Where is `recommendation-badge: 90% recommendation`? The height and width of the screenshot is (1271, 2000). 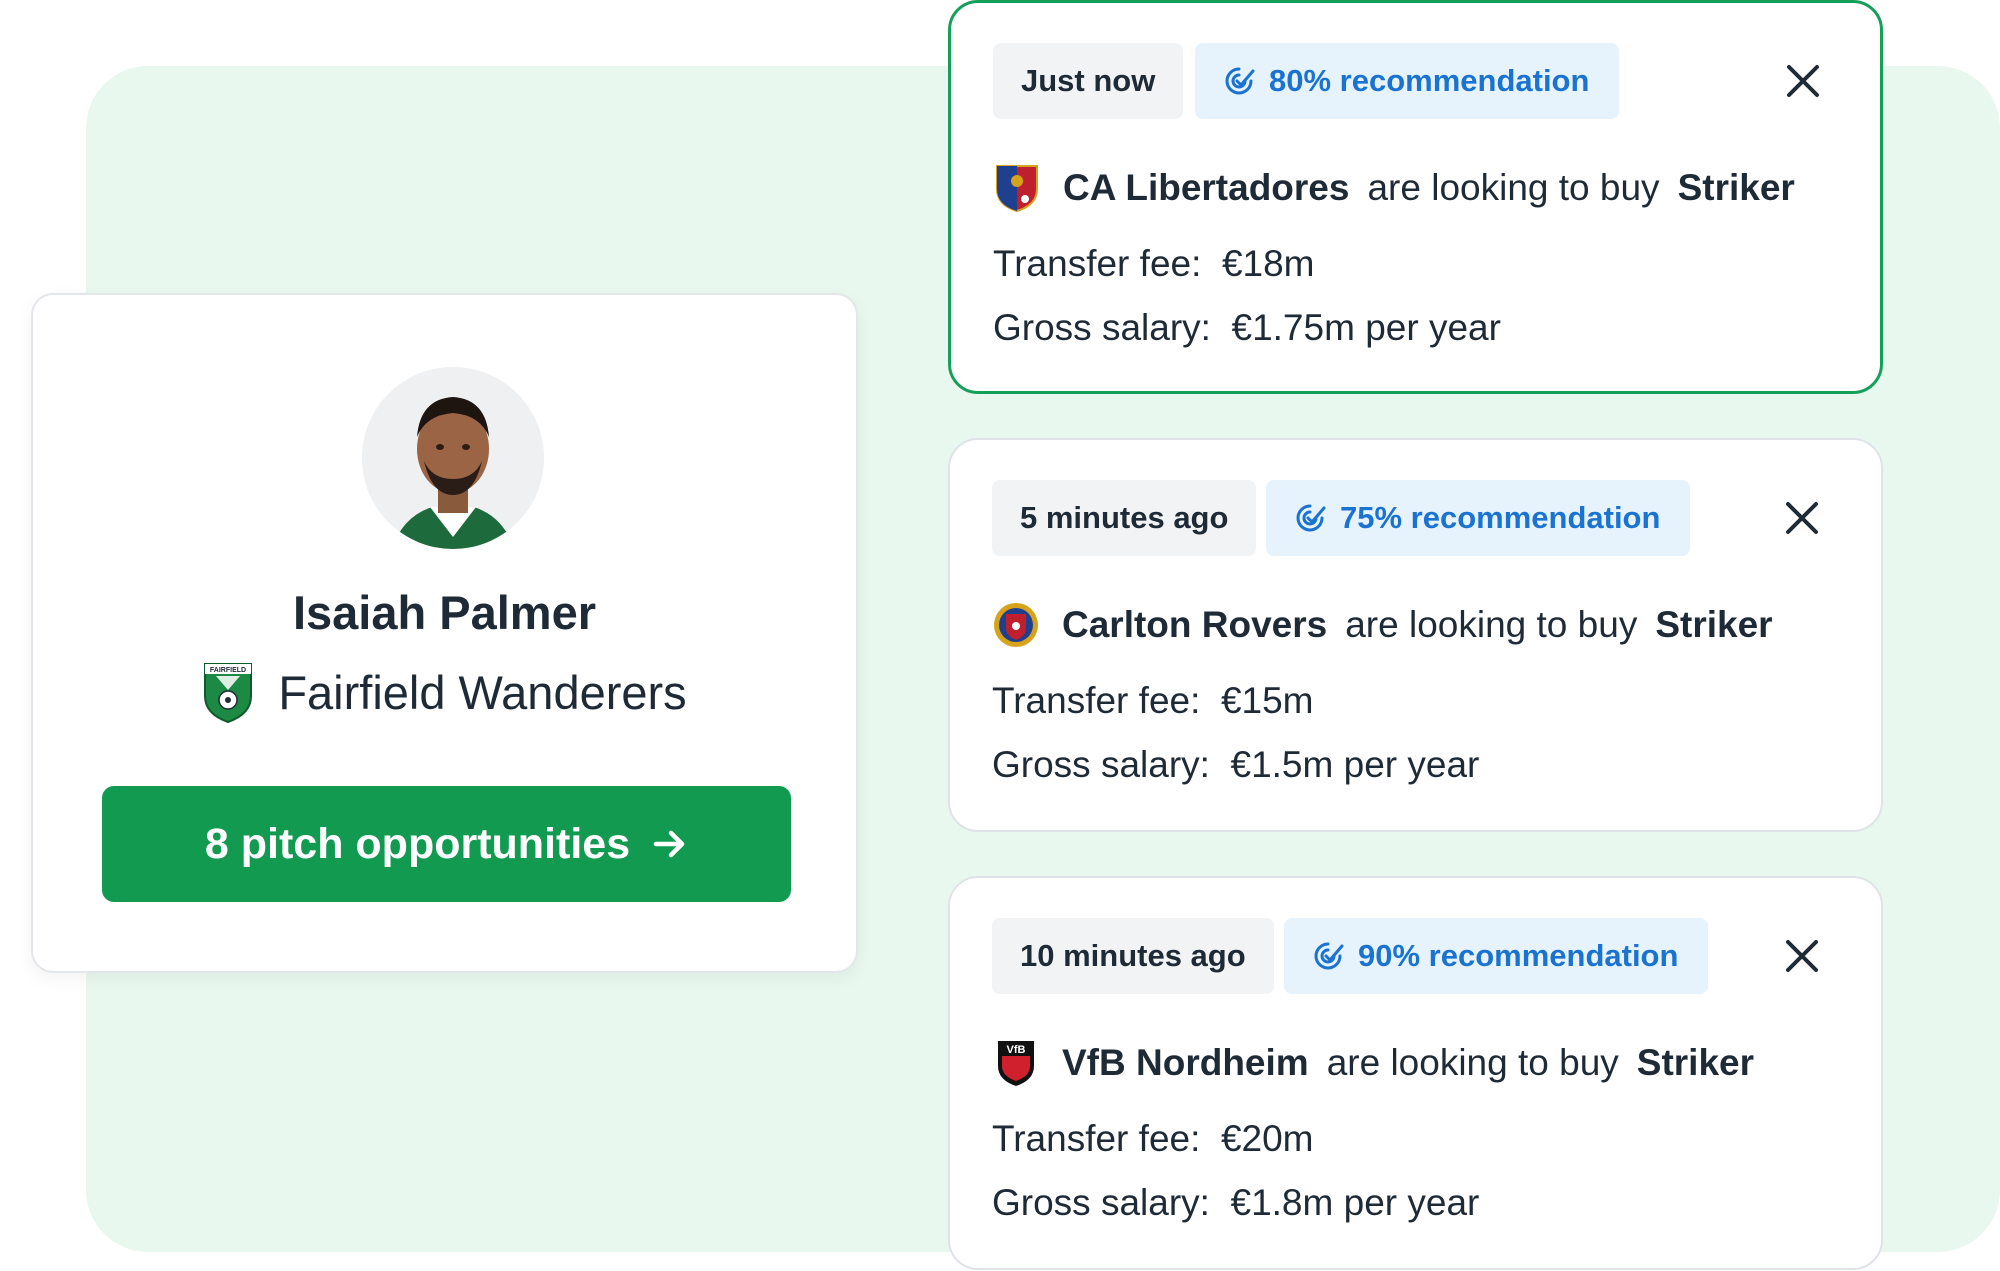
recommendation-badge: 90% recommendation is located at coordinates (1496, 956).